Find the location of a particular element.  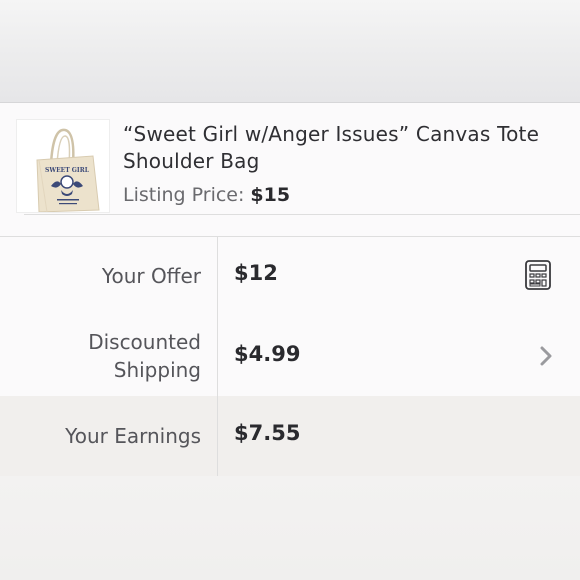

earnings-value: $7.55 is located at coordinates (267, 433).